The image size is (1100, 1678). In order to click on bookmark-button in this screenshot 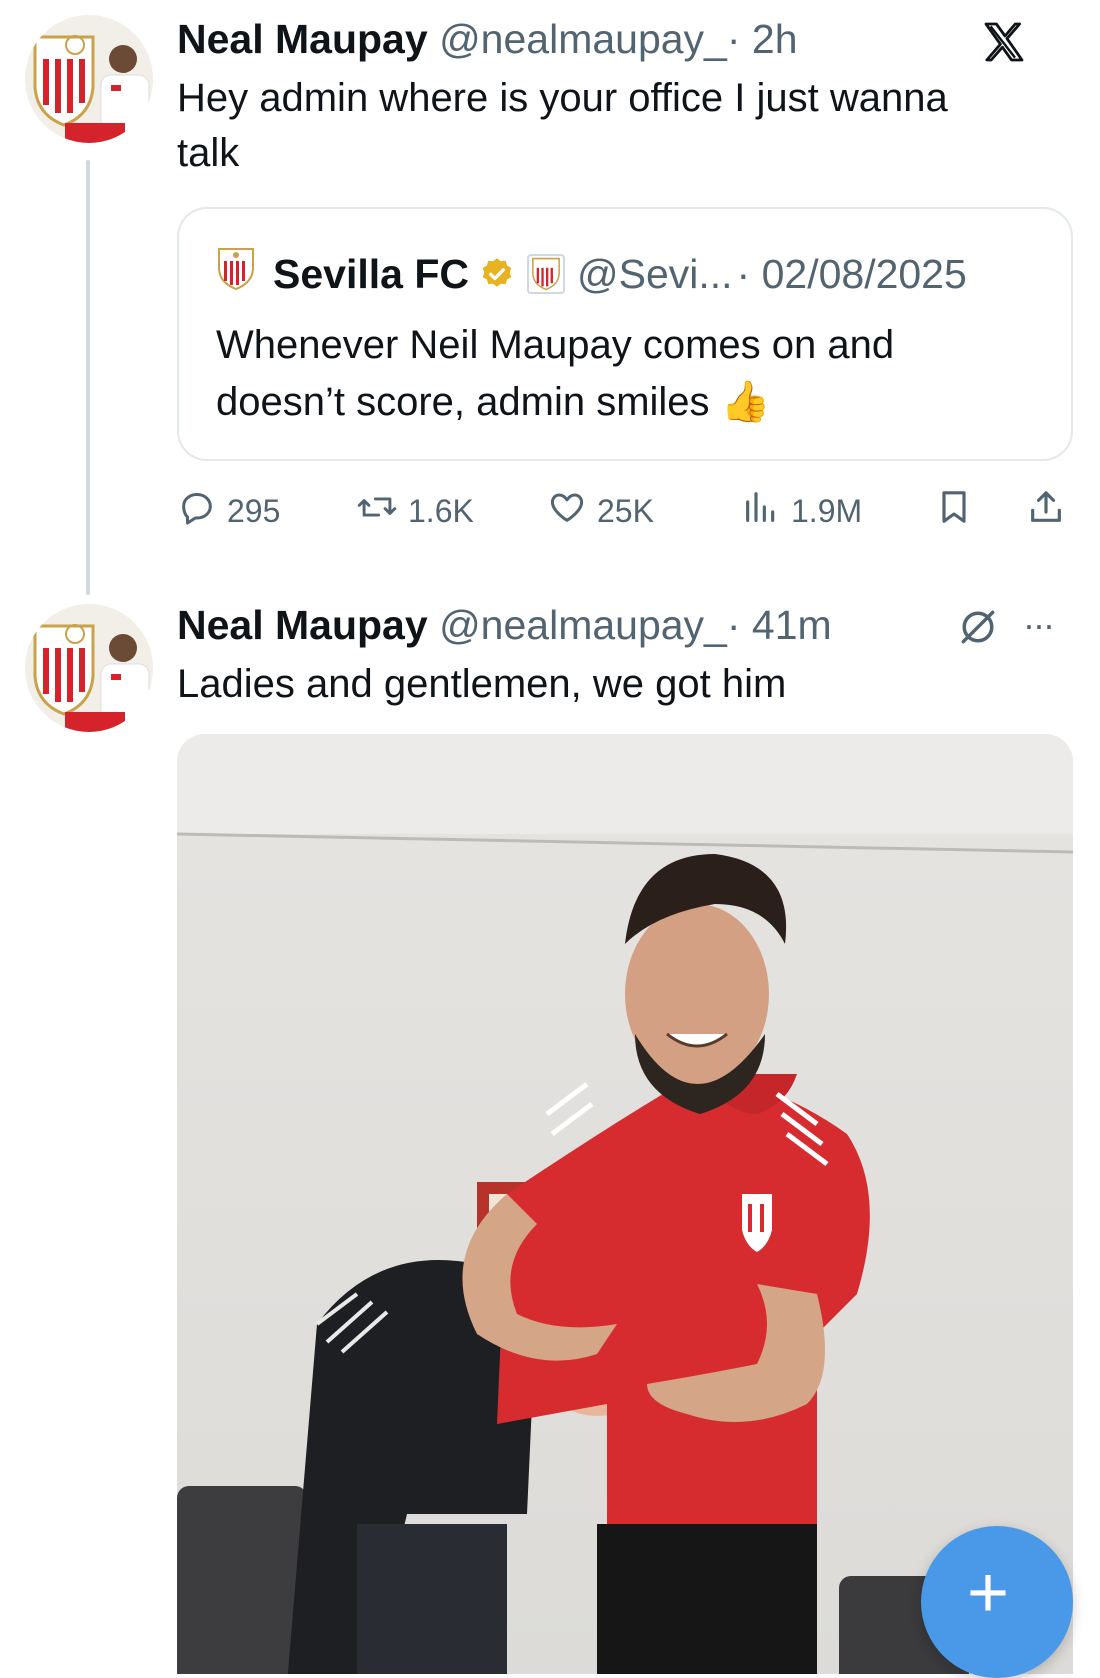, I will do `click(959, 511)`.